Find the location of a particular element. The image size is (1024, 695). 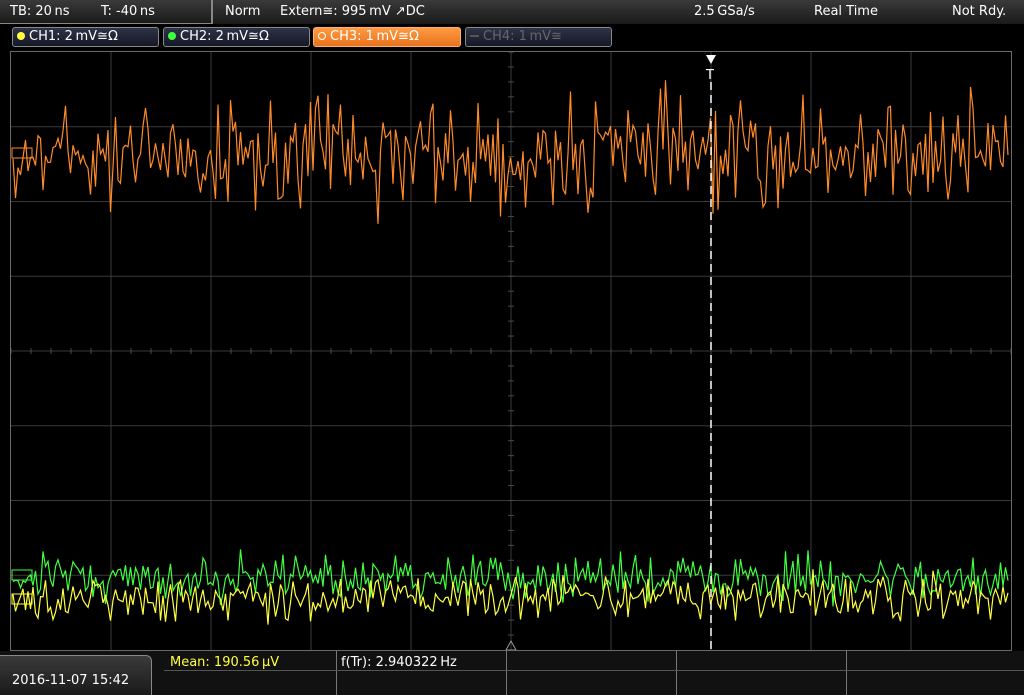

trigger-mode-label: Norm is located at coordinates (242, 12).